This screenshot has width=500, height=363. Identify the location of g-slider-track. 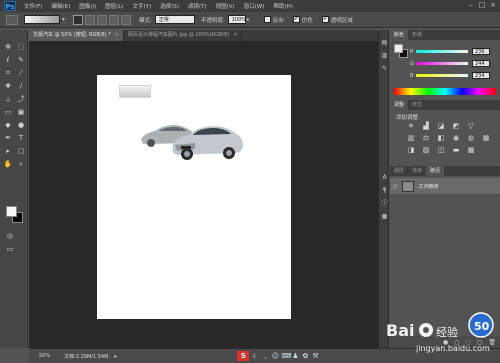
(442, 63).